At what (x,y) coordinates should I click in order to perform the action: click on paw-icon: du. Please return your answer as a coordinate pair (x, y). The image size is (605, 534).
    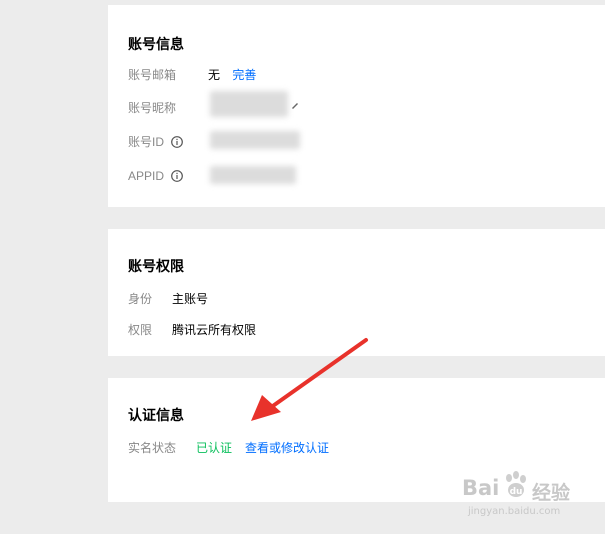
    Looking at the image, I should click on (516, 484).